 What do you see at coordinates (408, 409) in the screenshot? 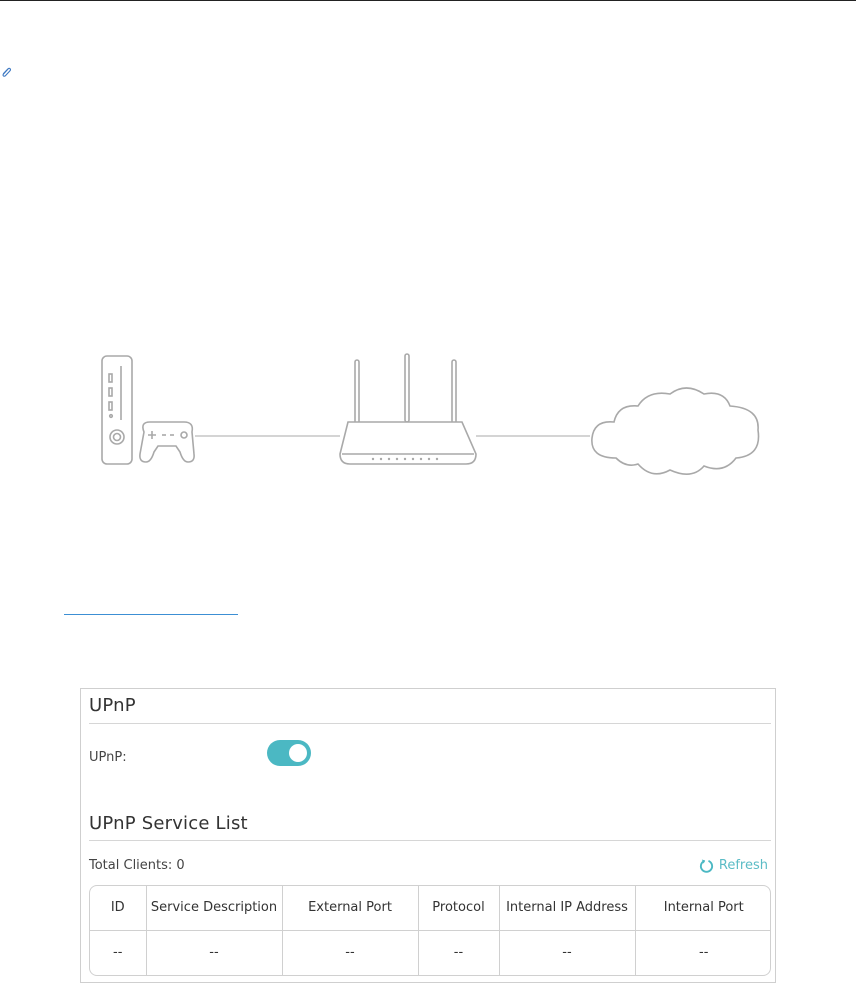
I see `router-icon` at bounding box center [408, 409].